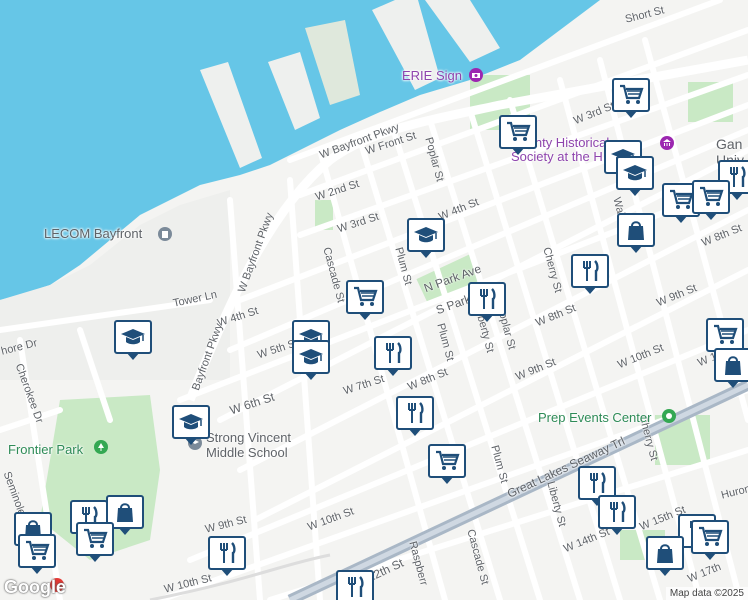 Image resolution: width=748 pixels, height=600 pixels. Describe the element at coordinates (101, 447) in the screenshot. I see `tree-icon` at that location.